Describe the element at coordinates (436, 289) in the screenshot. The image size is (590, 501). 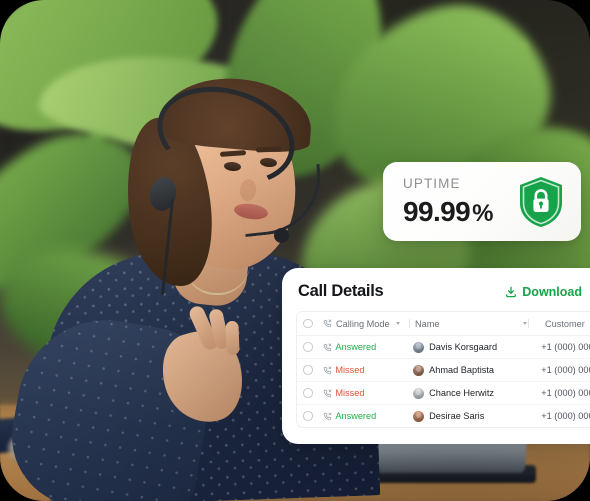
I see `call-details-header: Call Details Download` at that location.